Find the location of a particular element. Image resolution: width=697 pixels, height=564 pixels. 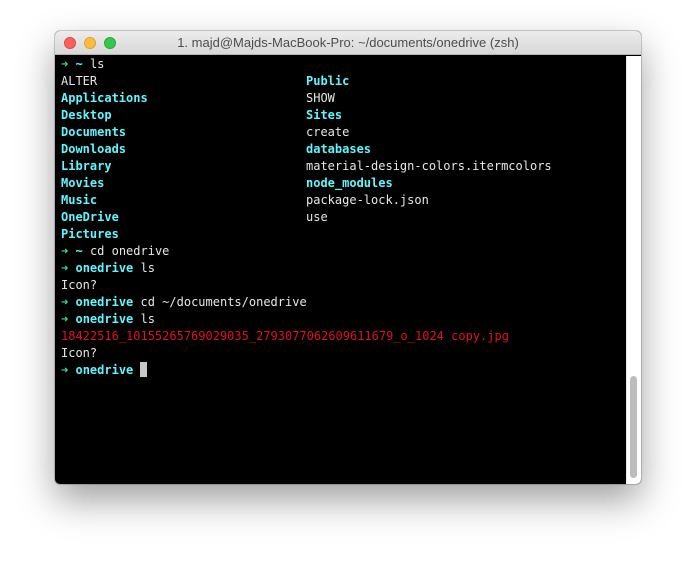

listing-entry: Pictures is located at coordinates (90, 234).